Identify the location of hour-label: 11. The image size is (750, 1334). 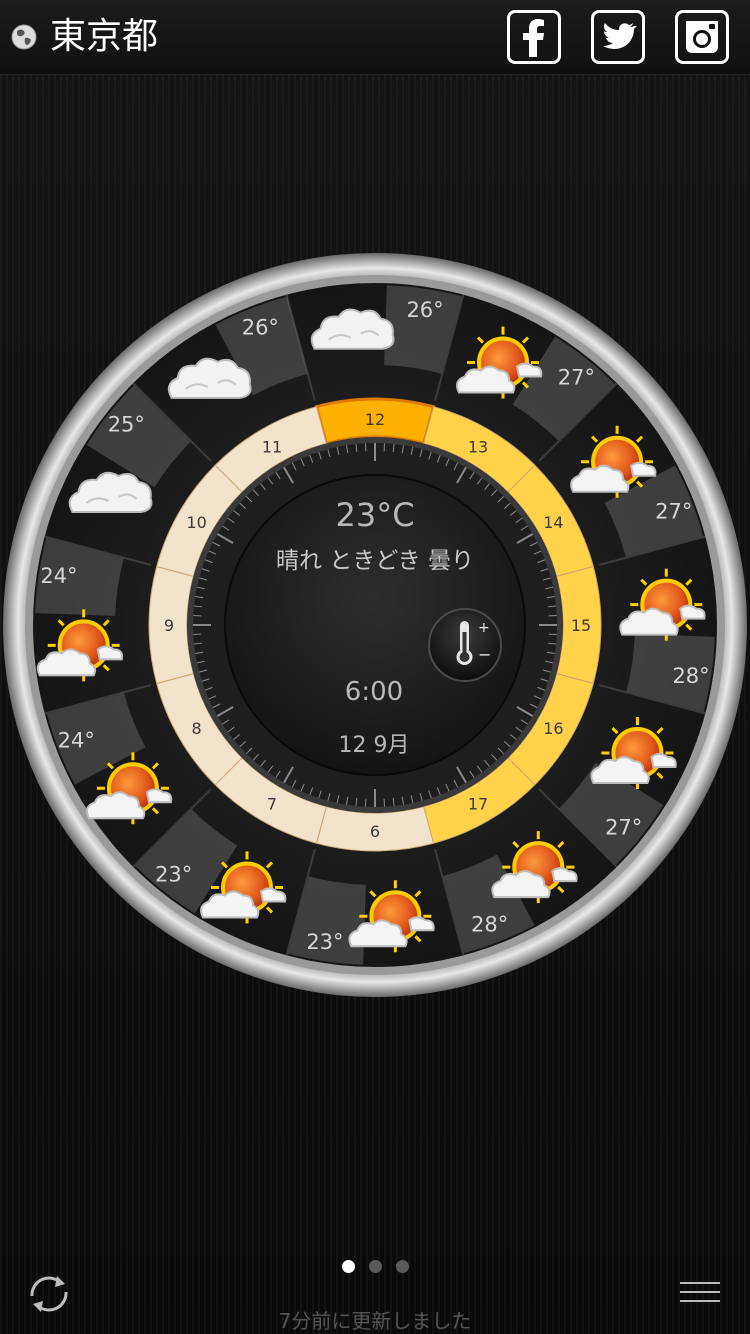
(272, 447).